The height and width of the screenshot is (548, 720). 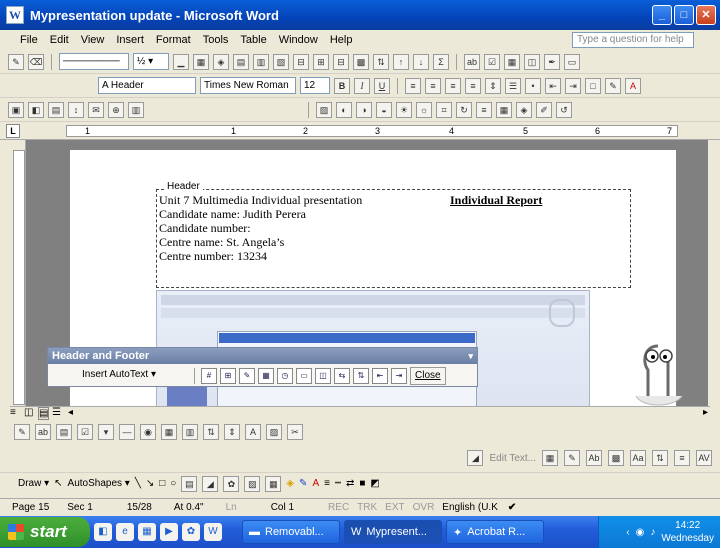 I want to click on decrease-indent-icon: ⇤, so click(x=553, y=85).